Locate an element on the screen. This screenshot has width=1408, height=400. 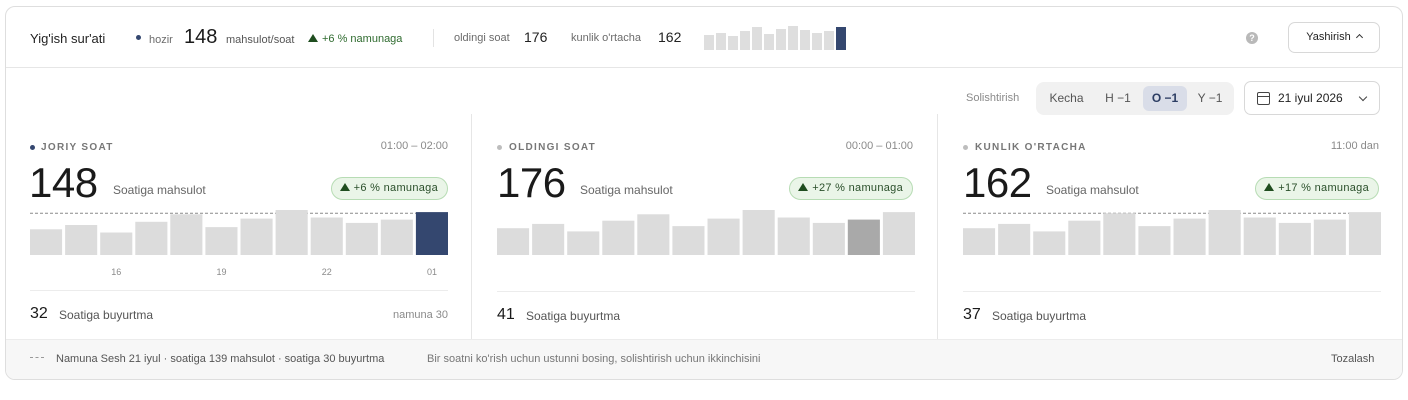
compare-option-month: O −1 is located at coordinates (1165, 98).